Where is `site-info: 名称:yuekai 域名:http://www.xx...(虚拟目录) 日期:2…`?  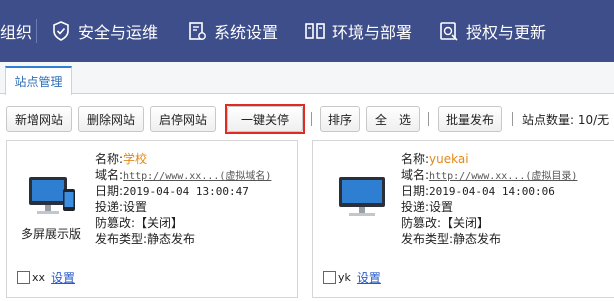
site-info: 名称:yuekai 域名:http://www.xx...(虚拟目录) 日期:2… is located at coordinates (489, 199).